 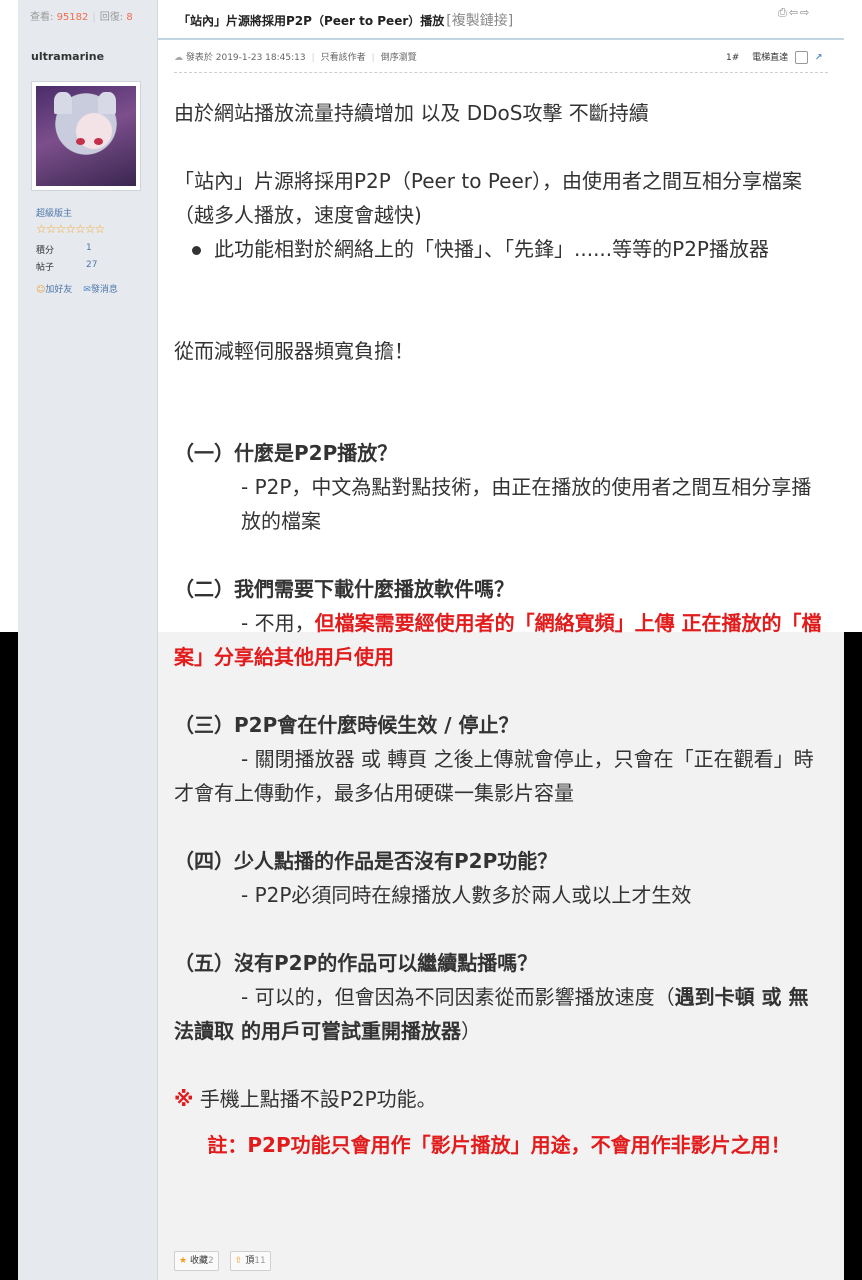 What do you see at coordinates (802, 57) in the screenshot?
I see `elevator-input` at bounding box center [802, 57].